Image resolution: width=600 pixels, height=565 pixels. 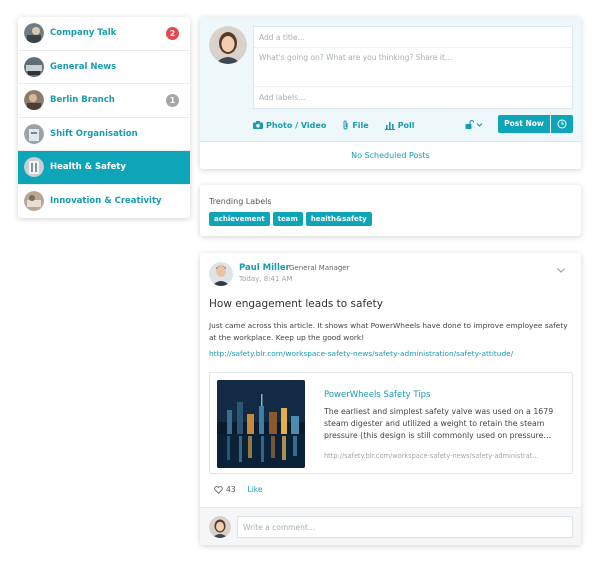 What do you see at coordinates (88, 167) in the screenshot?
I see `sidebar-item-label: Health & Safety` at bounding box center [88, 167].